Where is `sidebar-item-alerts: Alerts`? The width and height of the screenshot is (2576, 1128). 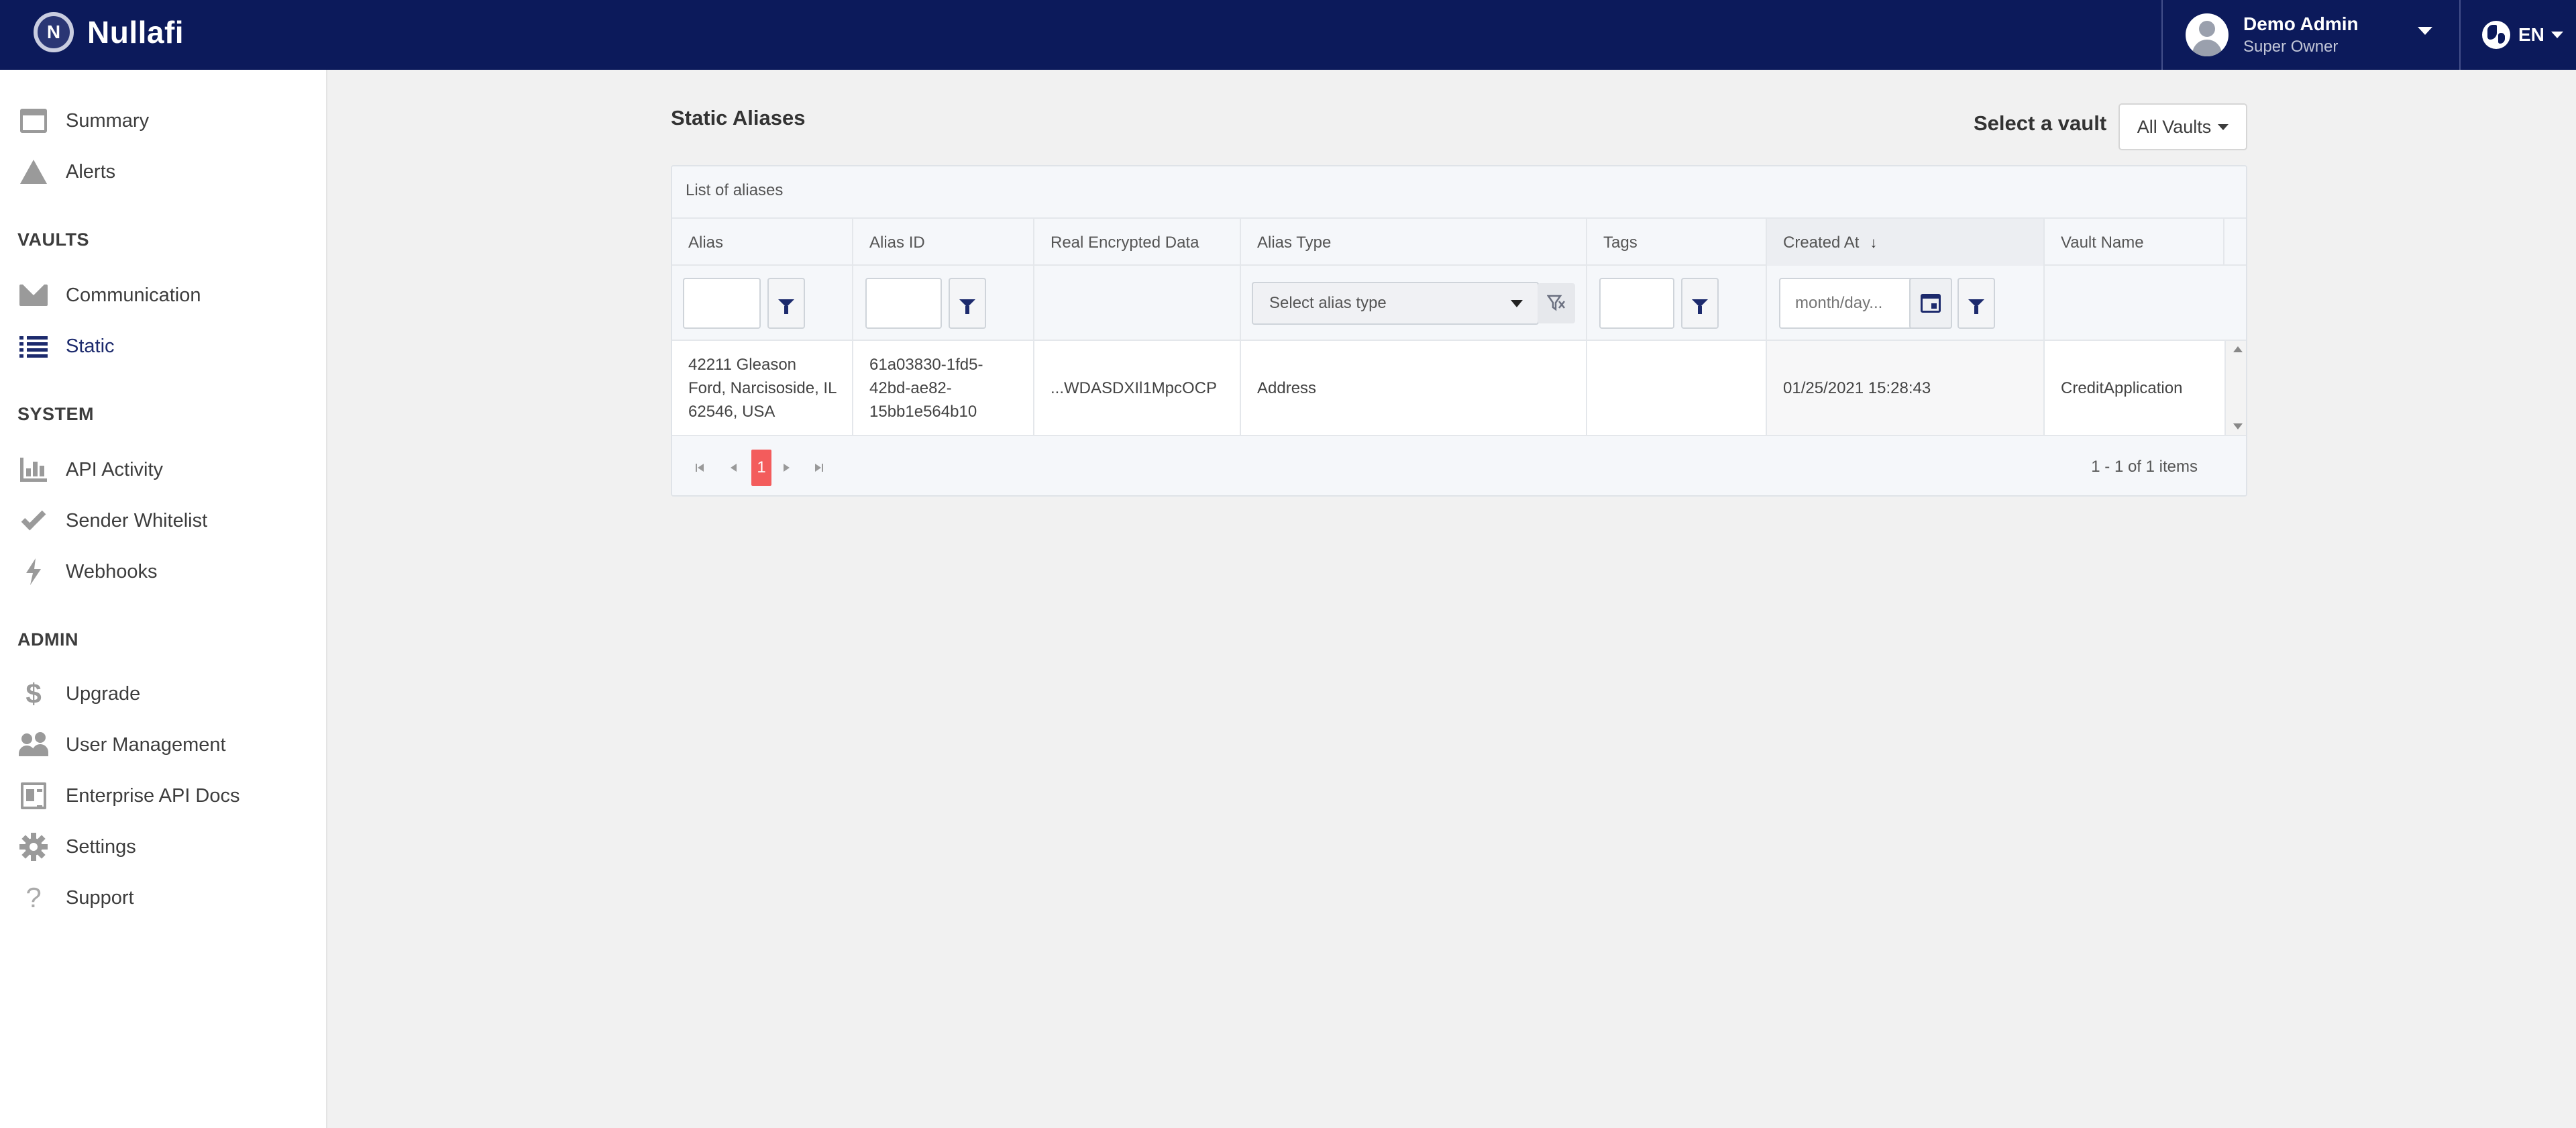
sidebar-item-alerts: Alerts is located at coordinates (163, 172).